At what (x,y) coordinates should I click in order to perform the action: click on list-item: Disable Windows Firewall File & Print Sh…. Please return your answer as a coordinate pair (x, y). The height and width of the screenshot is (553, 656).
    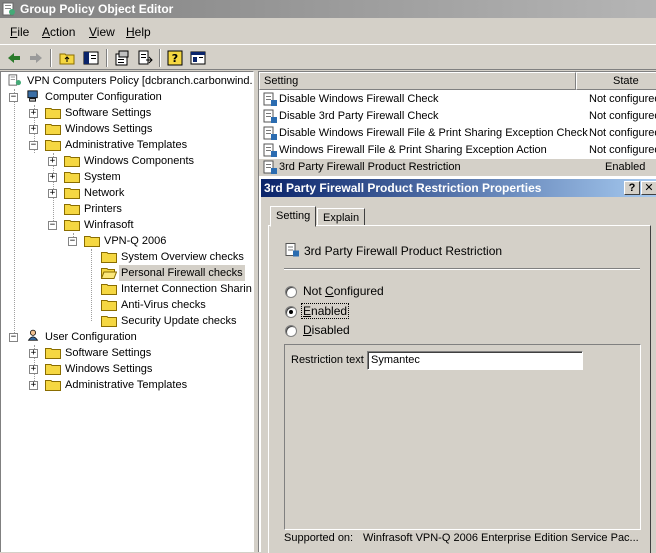
    Looking at the image, I should click on (457, 133).